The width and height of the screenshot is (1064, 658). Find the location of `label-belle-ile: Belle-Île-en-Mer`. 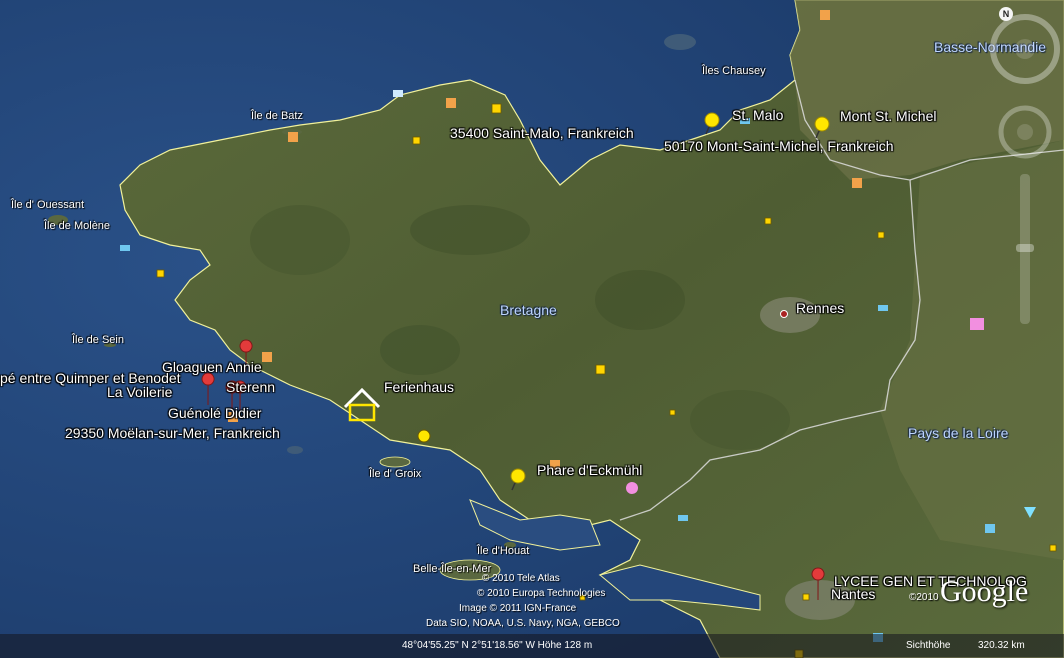

label-belle-ile: Belle-Île-en-Mer is located at coordinates (452, 569).